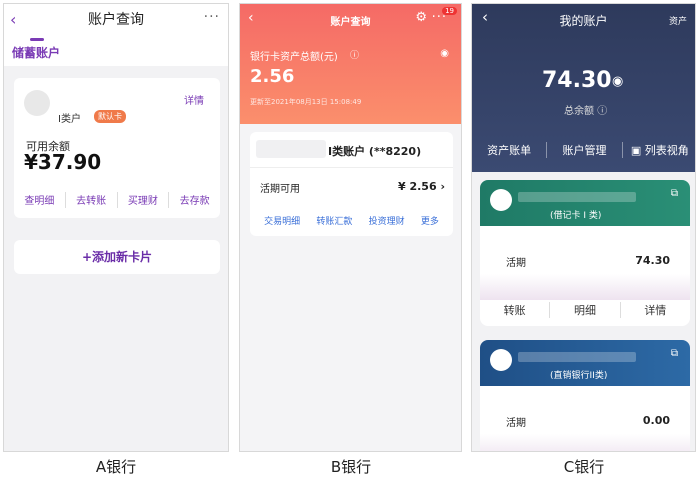 The image size is (700, 479). Describe the element at coordinates (63, 162) in the screenshot. I see `balance-value: ¥37.90` at that location.